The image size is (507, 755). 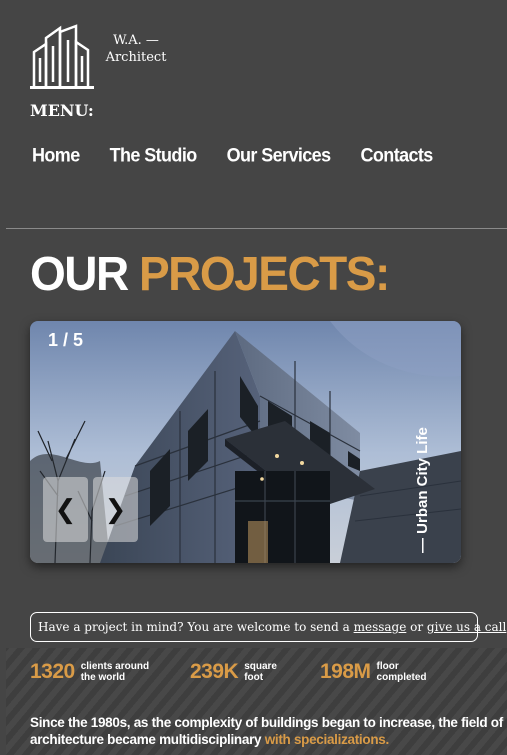 I want to click on brand-line-1: W.A. —, so click(x=136, y=40).